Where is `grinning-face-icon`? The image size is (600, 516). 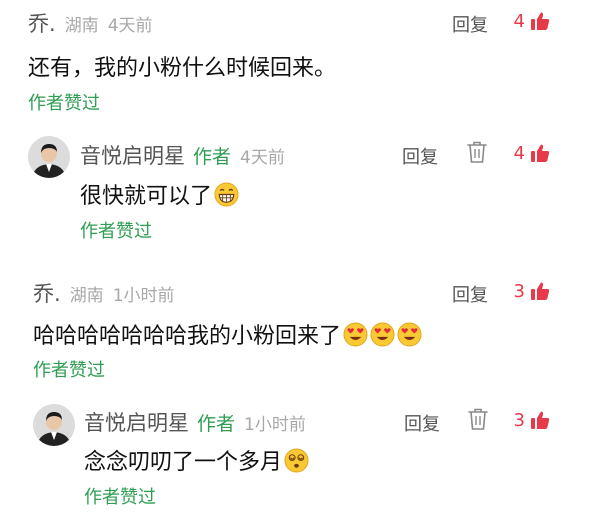
grinning-face-icon is located at coordinates (226, 194).